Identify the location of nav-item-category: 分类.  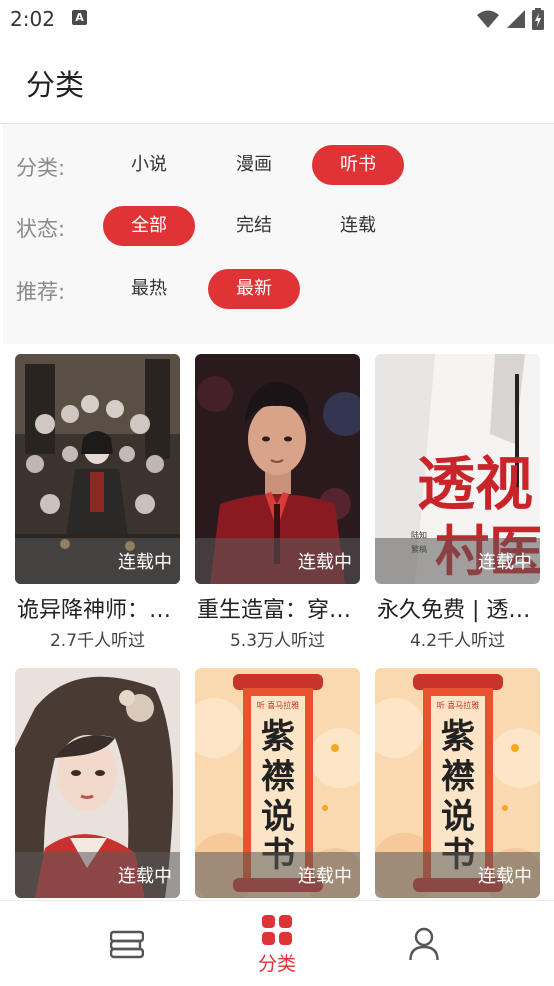
(277, 943).